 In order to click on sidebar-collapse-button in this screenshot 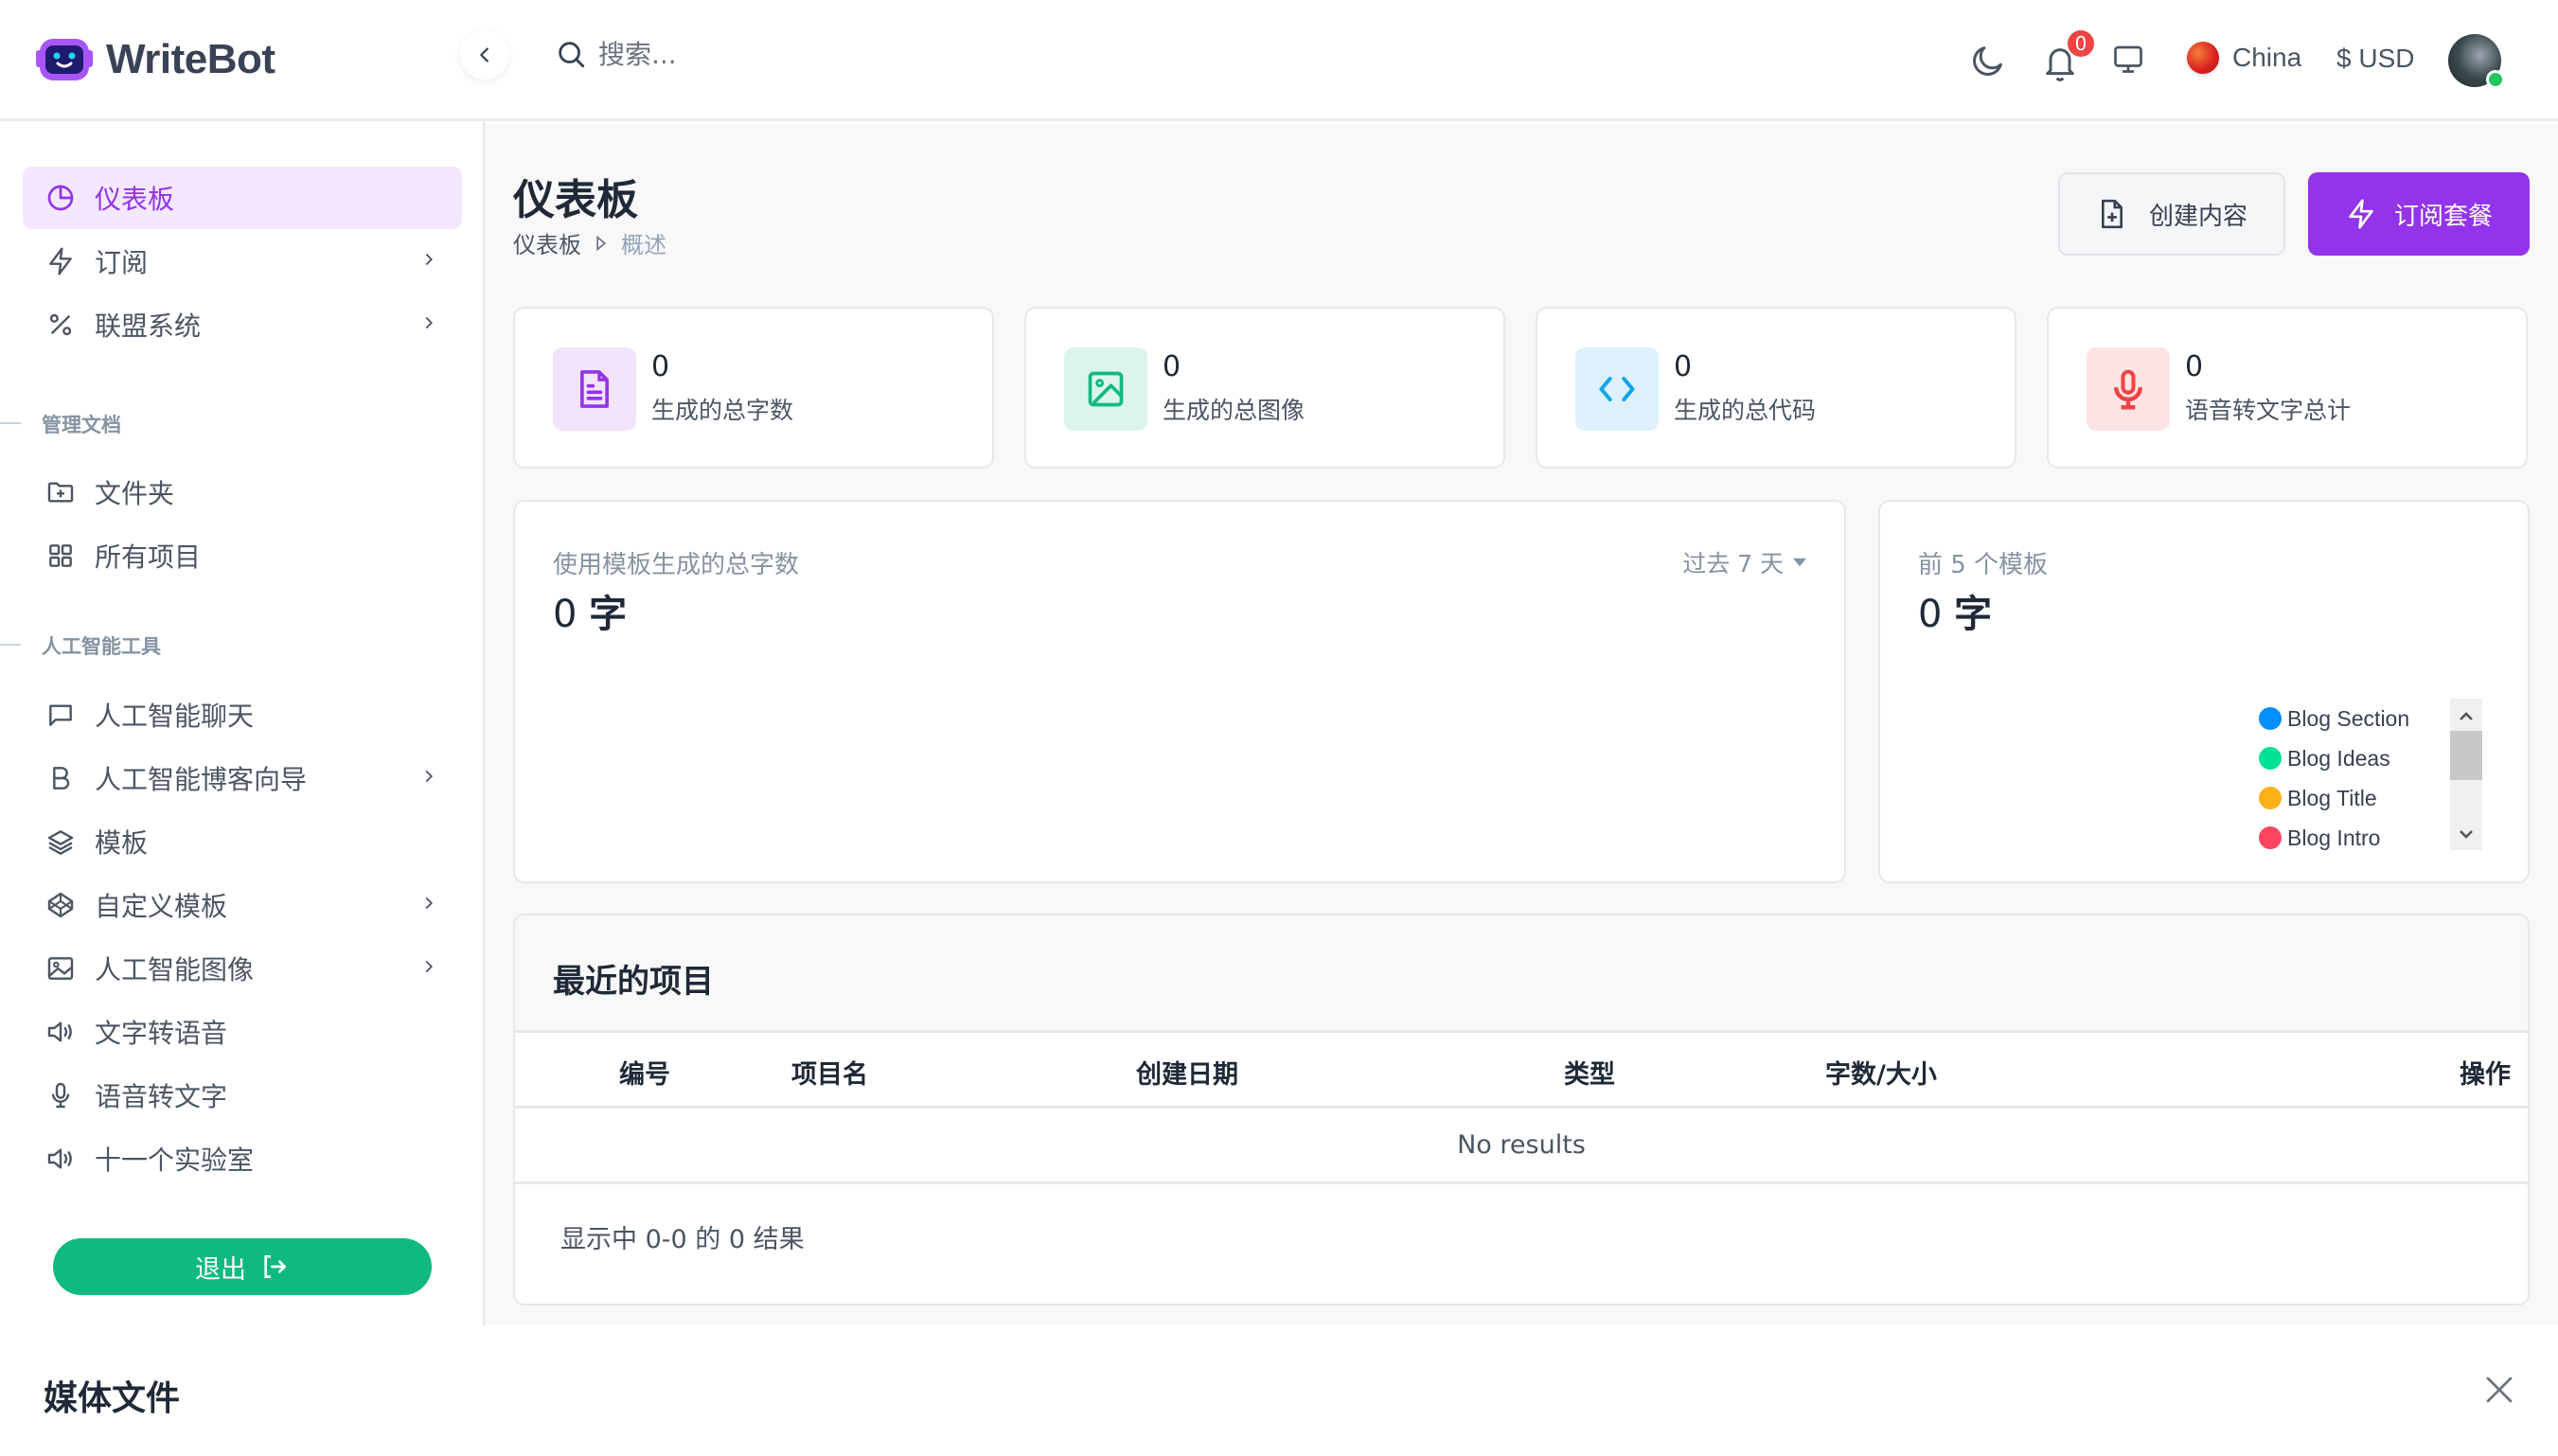, I will do `click(484, 55)`.